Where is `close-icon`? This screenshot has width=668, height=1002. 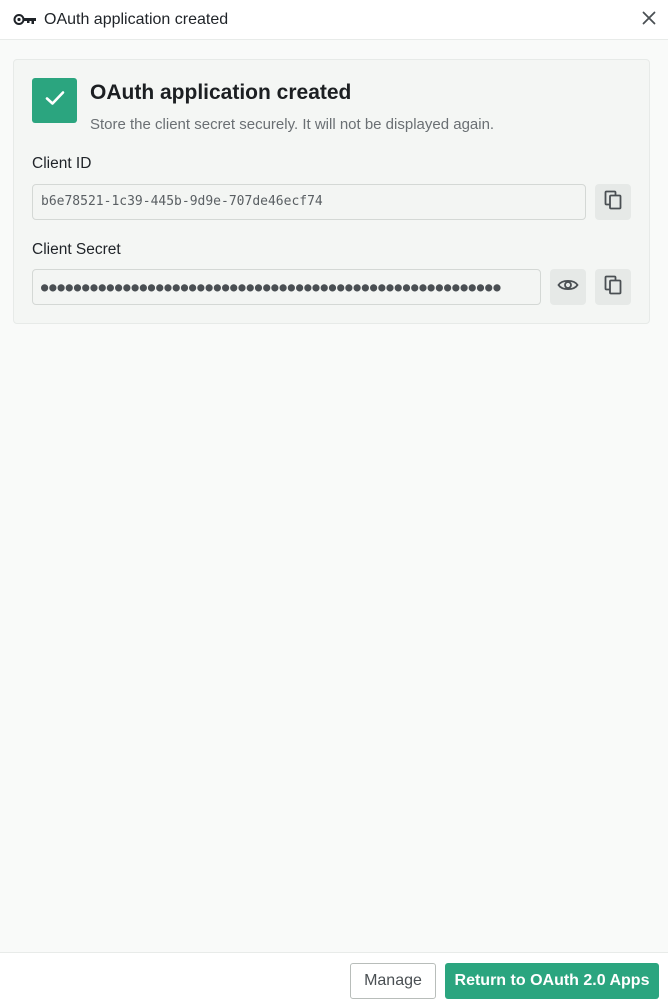 close-icon is located at coordinates (649, 20).